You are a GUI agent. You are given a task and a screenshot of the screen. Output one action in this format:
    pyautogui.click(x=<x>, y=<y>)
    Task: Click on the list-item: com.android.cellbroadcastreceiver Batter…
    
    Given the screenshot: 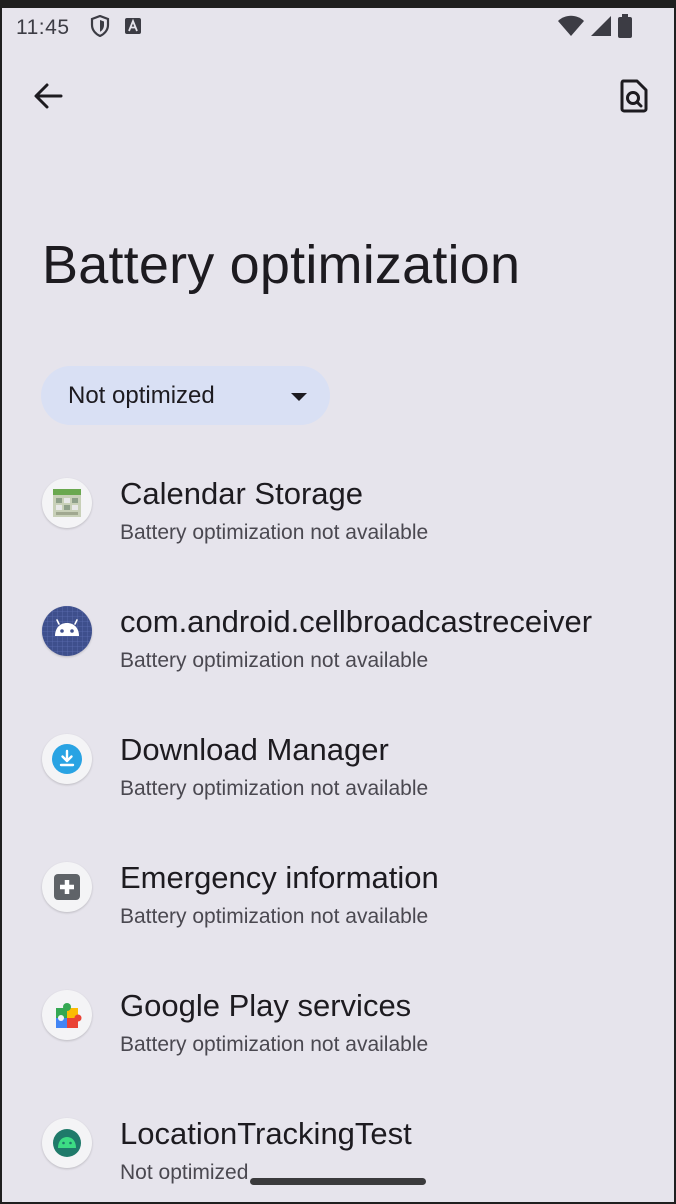 What is the action you would take?
    pyautogui.click(x=338, y=650)
    